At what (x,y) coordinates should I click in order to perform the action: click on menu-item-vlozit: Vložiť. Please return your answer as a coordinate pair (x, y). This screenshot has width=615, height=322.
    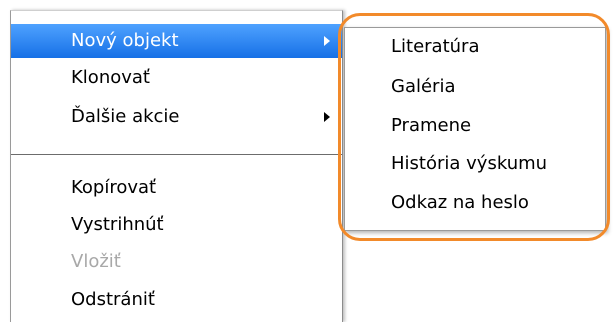
    Looking at the image, I should click on (176, 262).